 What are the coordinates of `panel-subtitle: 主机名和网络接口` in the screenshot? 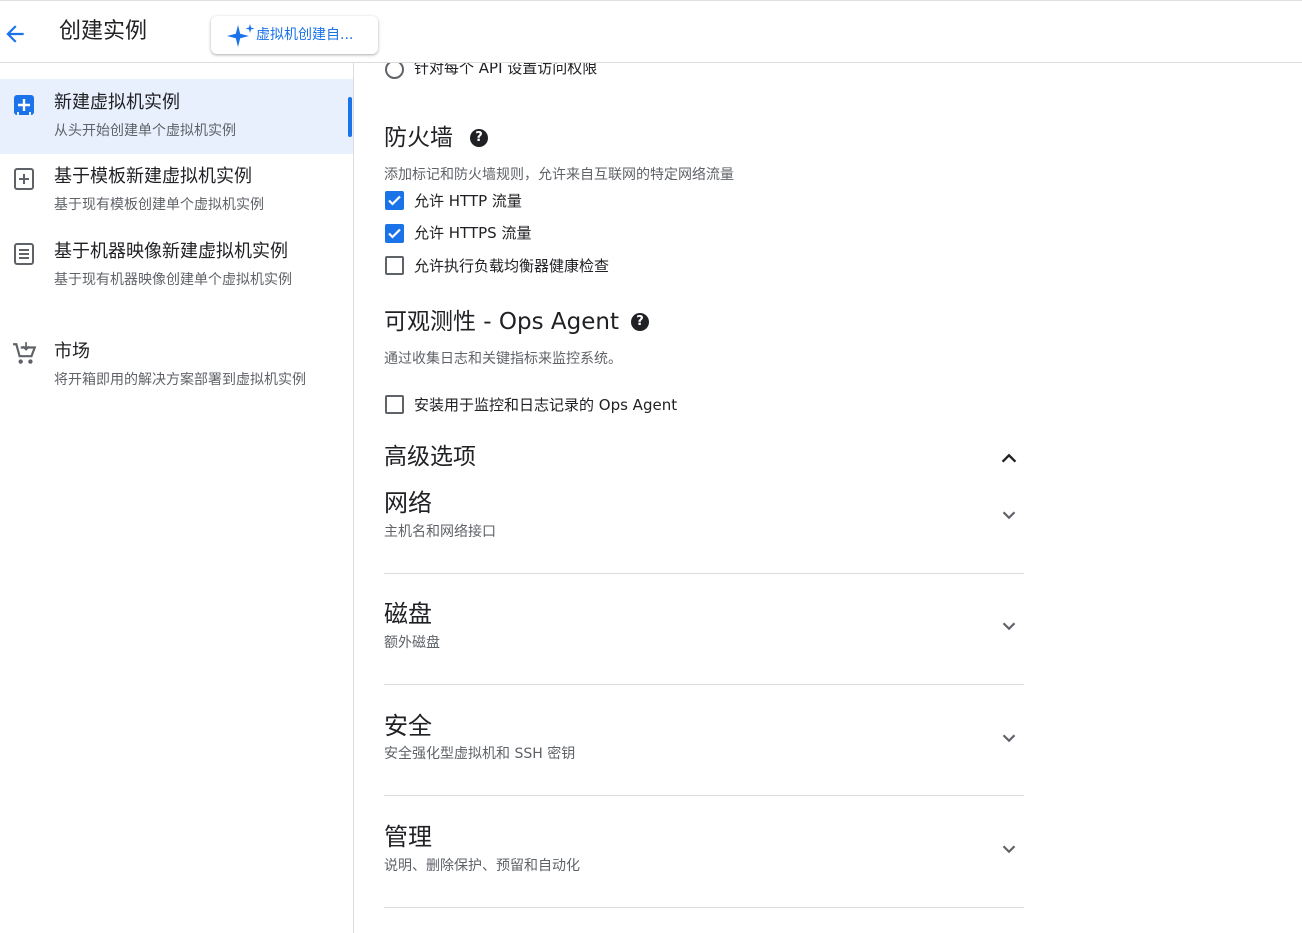 It's located at (440, 532).